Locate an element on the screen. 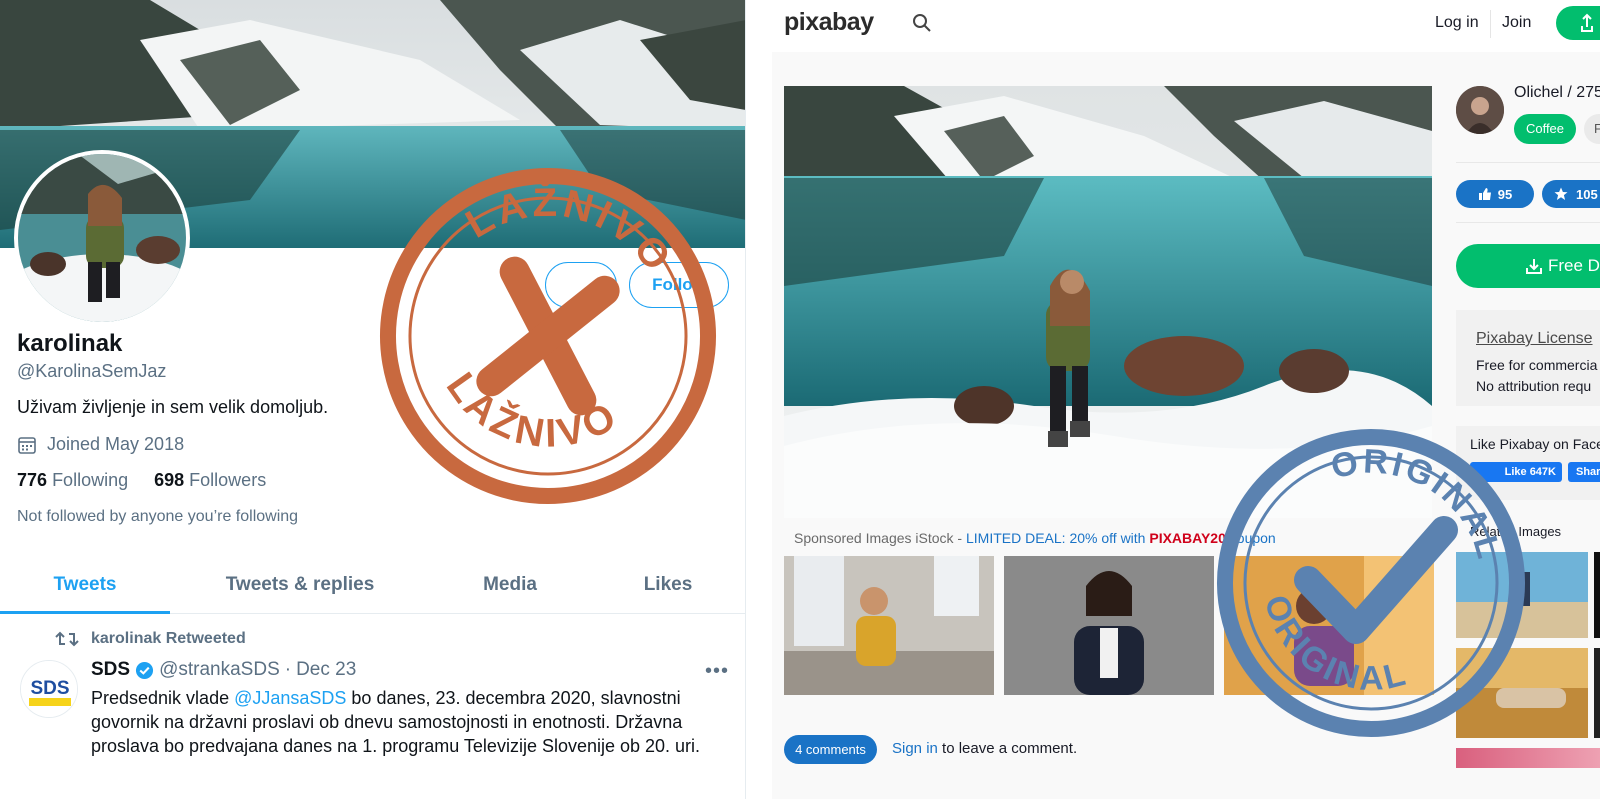 This screenshot has height=799, width=1600. tweet-mention-link: @JJansaSDS is located at coordinates (290, 698).